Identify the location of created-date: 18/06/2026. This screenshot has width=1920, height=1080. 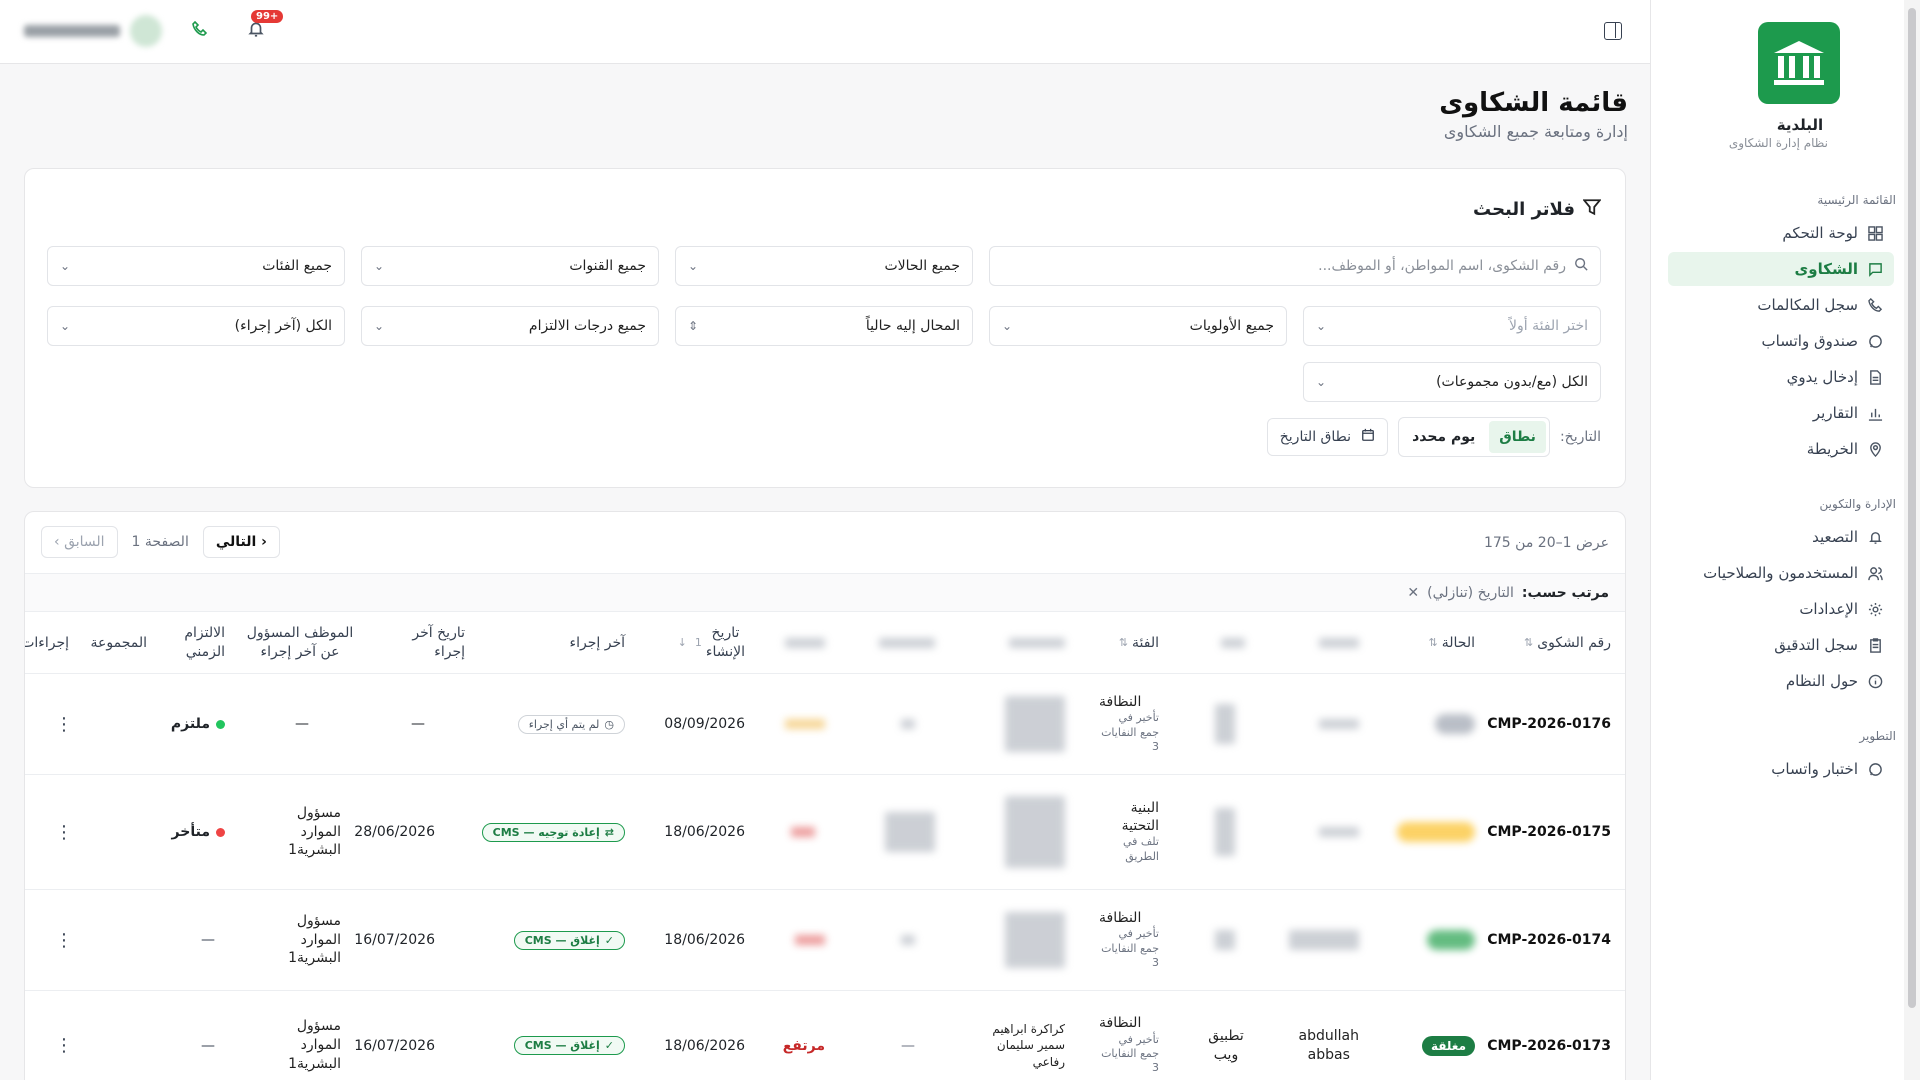
(704, 1045).